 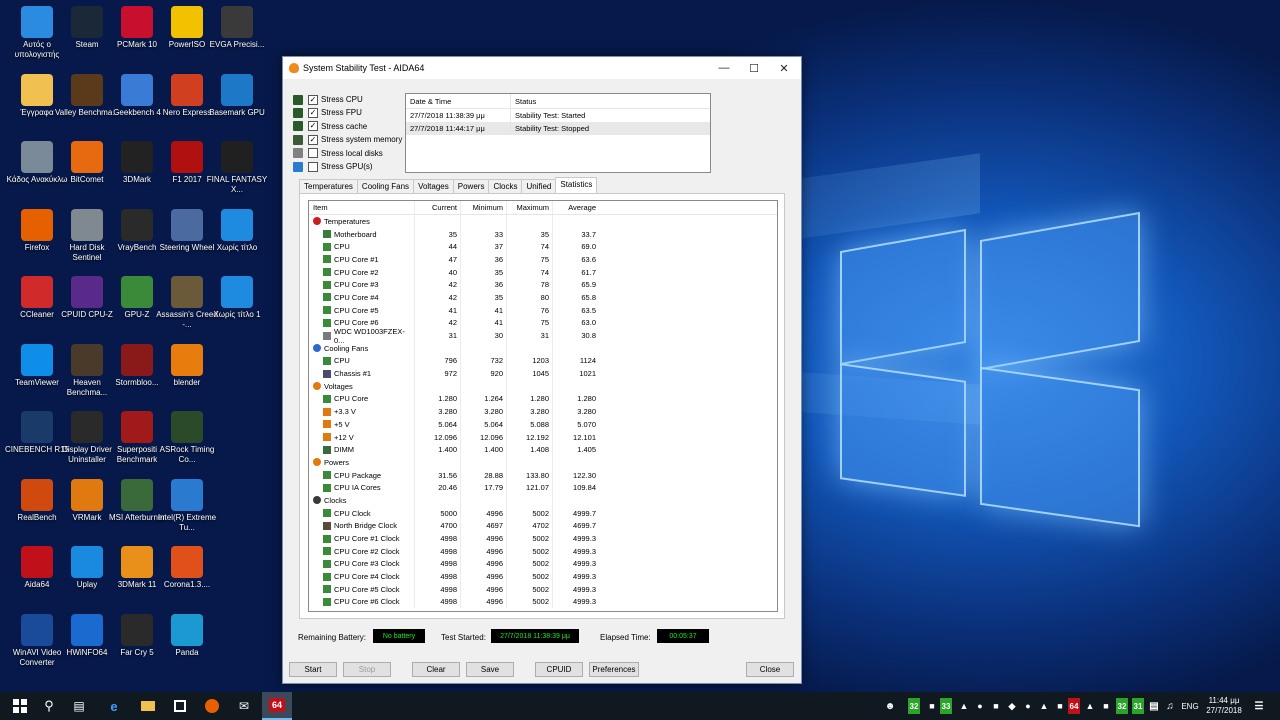 What do you see at coordinates (180, 706) in the screenshot?
I see `taskbar-store` at bounding box center [180, 706].